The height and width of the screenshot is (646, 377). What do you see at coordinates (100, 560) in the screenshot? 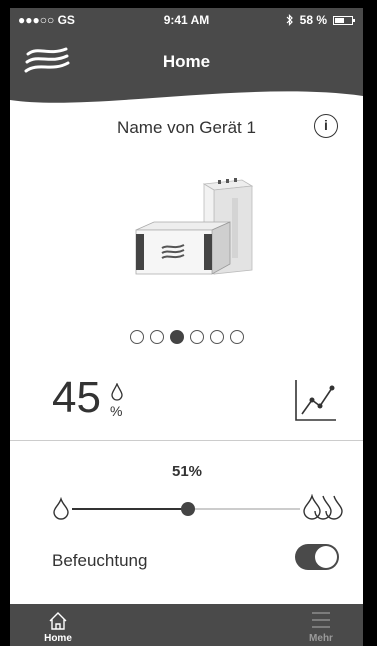
I see `humidification-label: Befeuchtung` at bounding box center [100, 560].